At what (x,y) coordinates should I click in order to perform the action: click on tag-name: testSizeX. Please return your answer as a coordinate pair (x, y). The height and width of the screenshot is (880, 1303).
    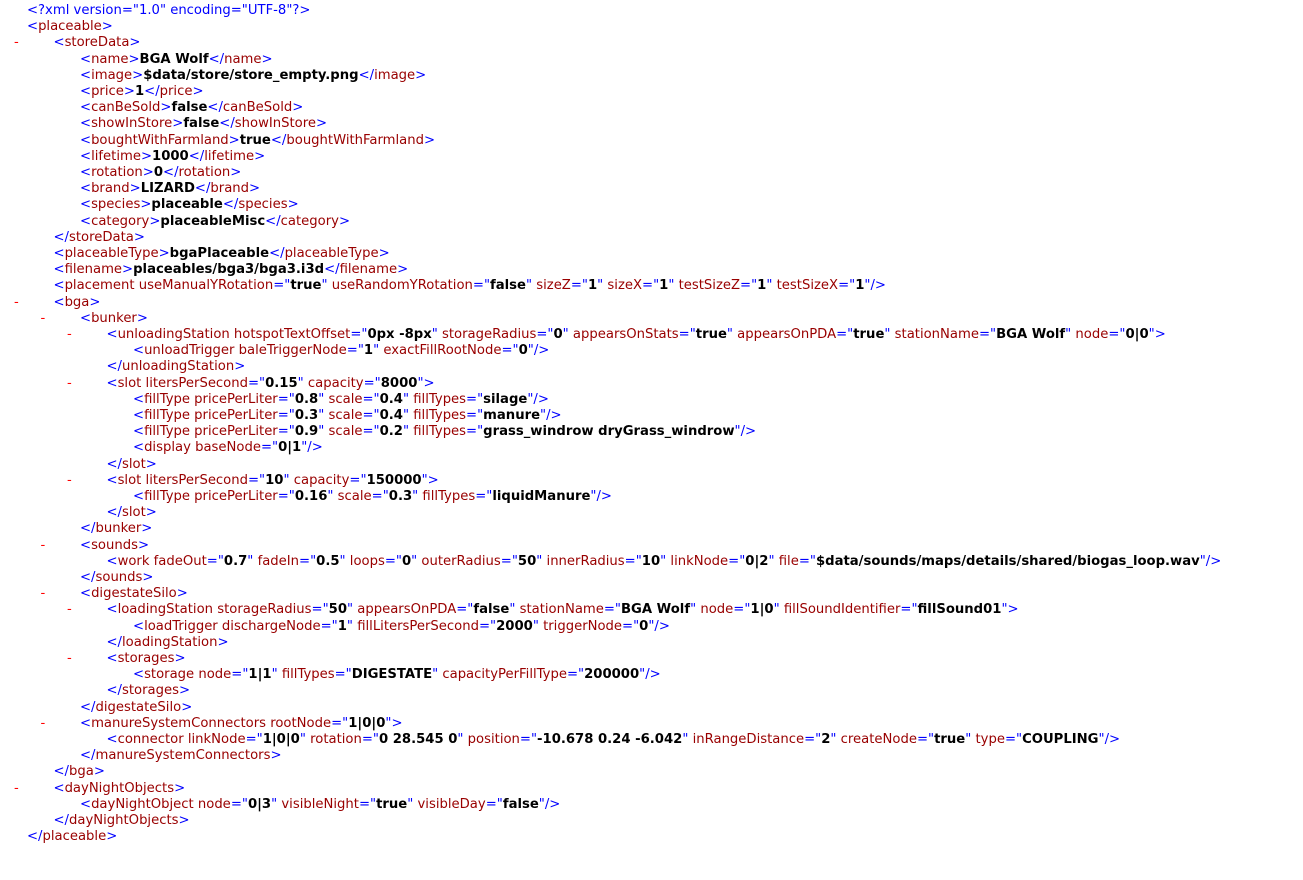
    Looking at the image, I should click on (807, 286).